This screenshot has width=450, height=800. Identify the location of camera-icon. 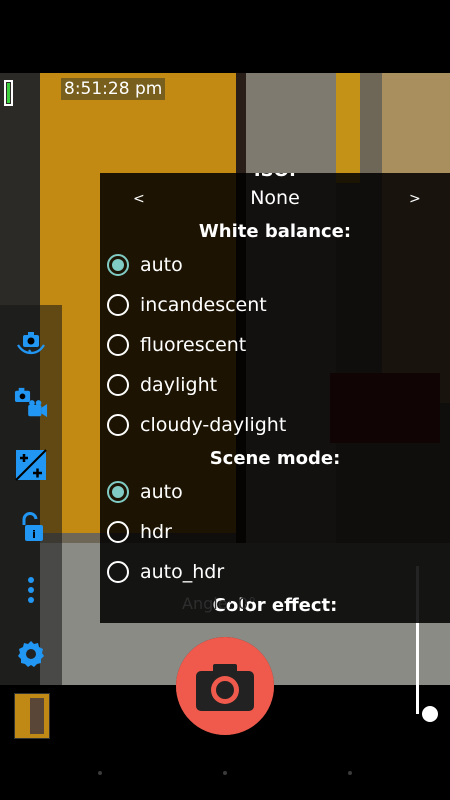
(225, 686).